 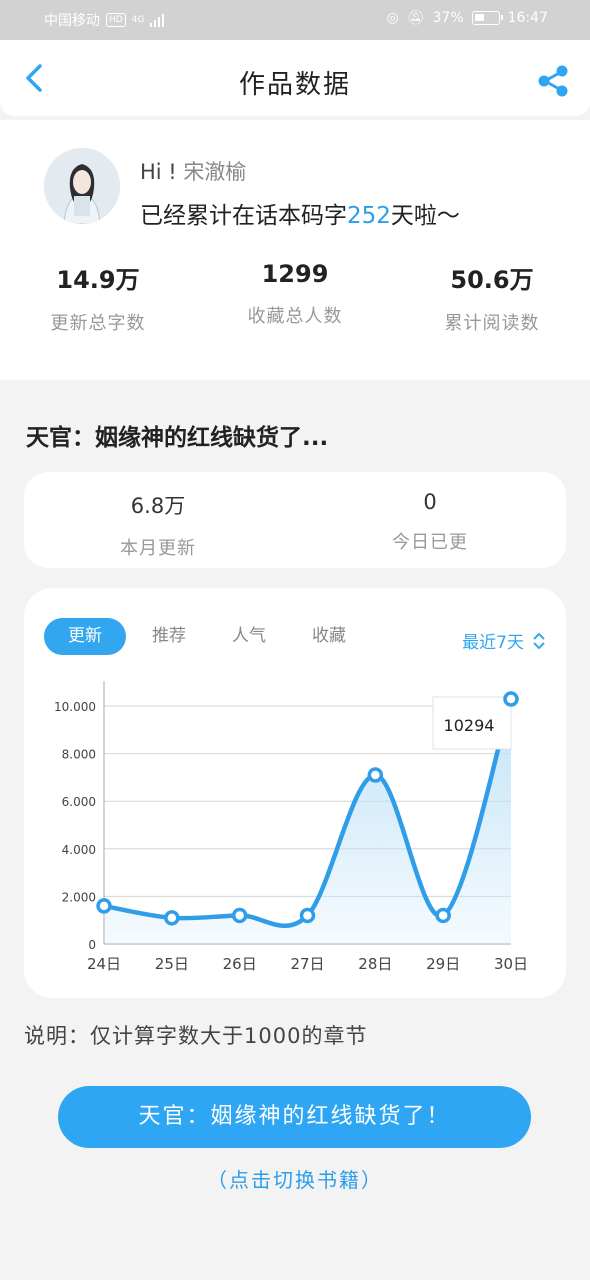 What do you see at coordinates (487, 18) in the screenshot?
I see `battery-icon` at bounding box center [487, 18].